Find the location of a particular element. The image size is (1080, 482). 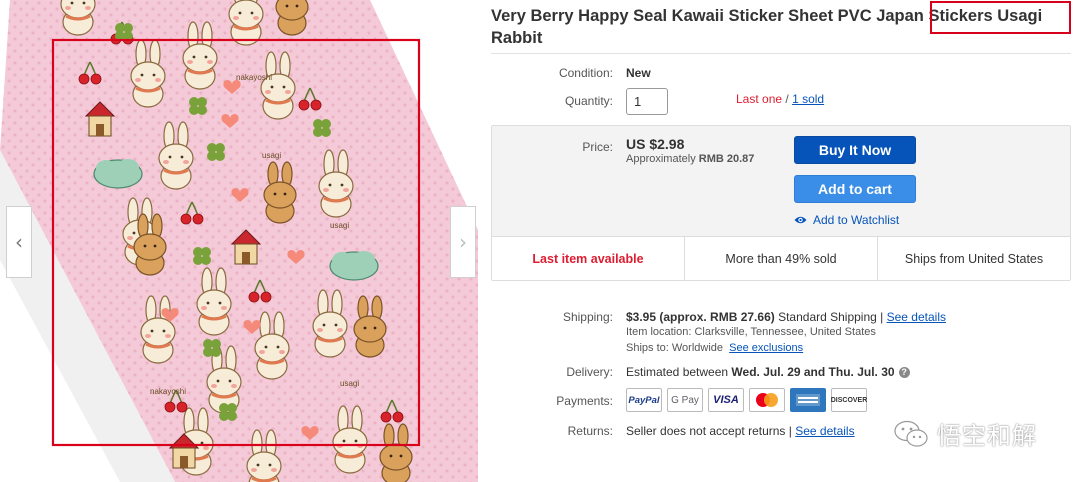

eye-icon is located at coordinates (800, 220).